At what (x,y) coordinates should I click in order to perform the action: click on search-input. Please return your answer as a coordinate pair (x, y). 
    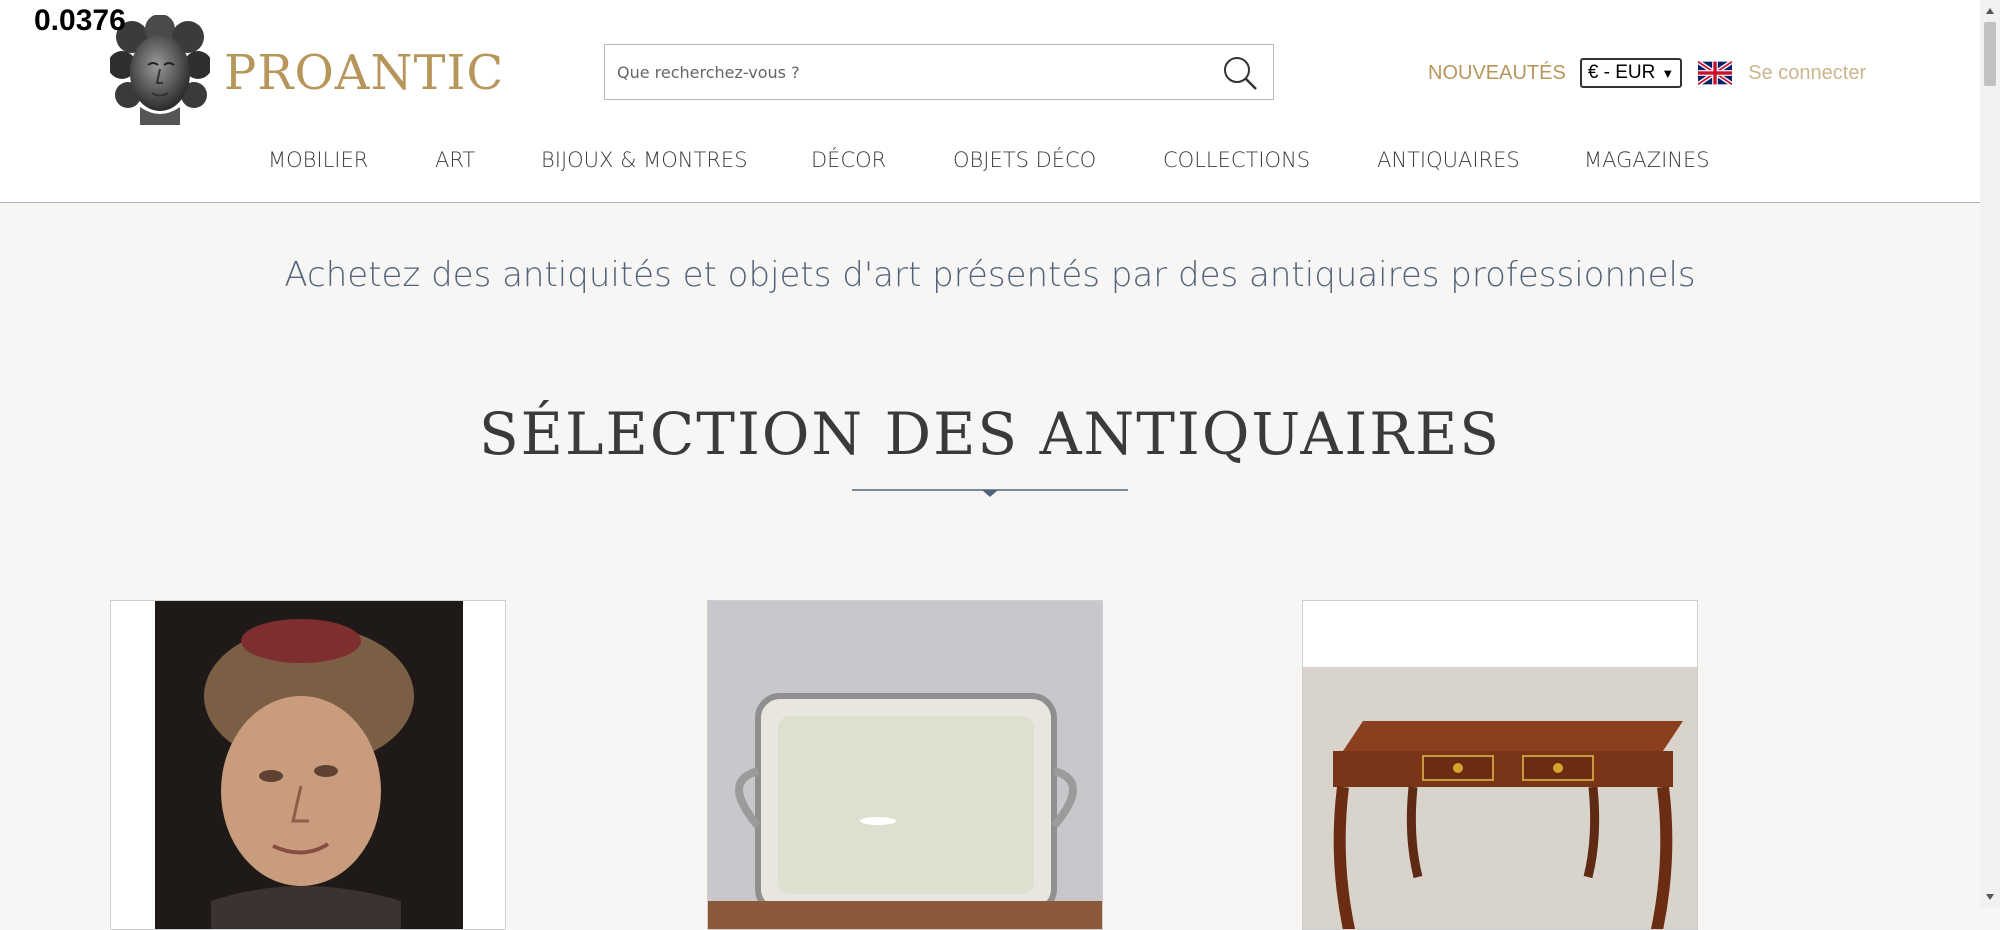
    Looking at the image, I should click on (906, 72).